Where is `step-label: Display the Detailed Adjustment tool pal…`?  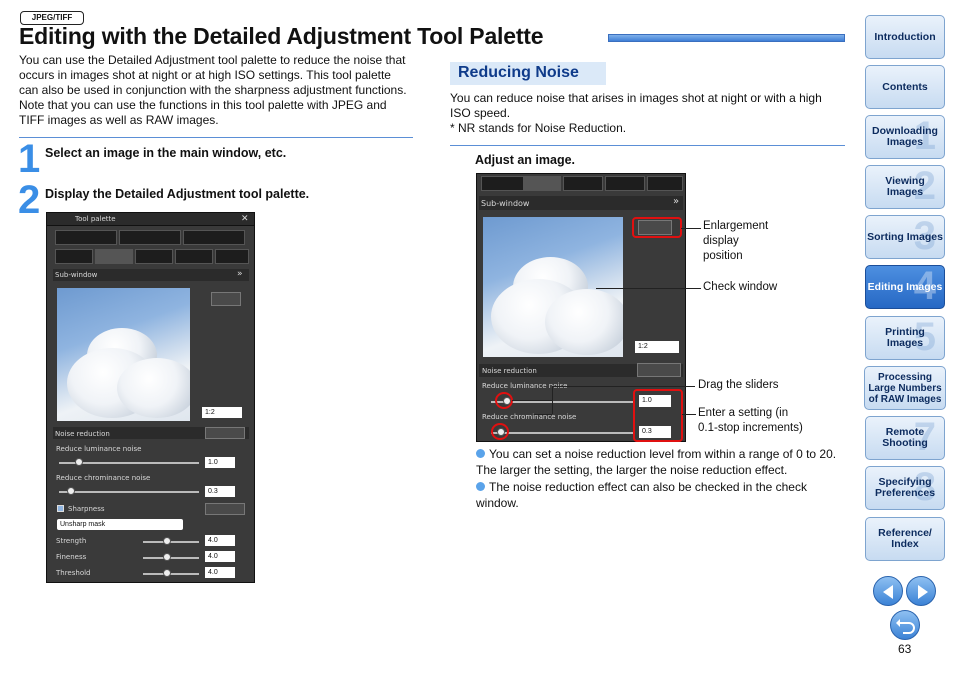
step-label: Display the Detailed Adjustment tool pal… is located at coordinates (177, 194).